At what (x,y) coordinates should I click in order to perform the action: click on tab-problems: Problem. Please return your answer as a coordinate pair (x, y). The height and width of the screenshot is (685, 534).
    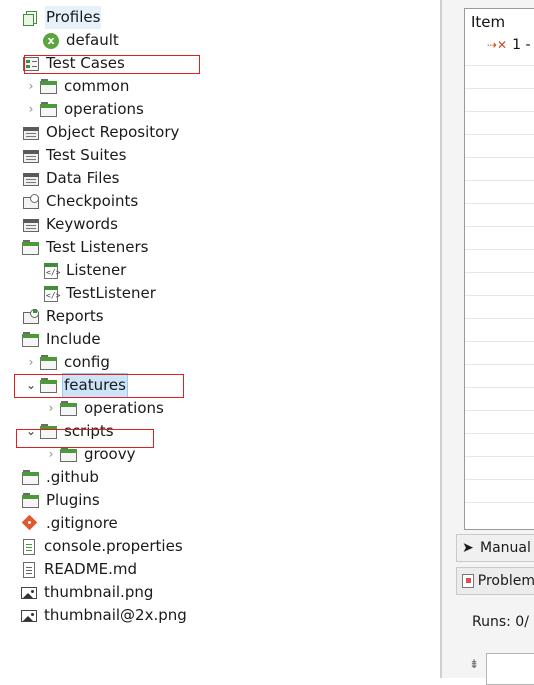
    Looking at the image, I should click on (495, 581).